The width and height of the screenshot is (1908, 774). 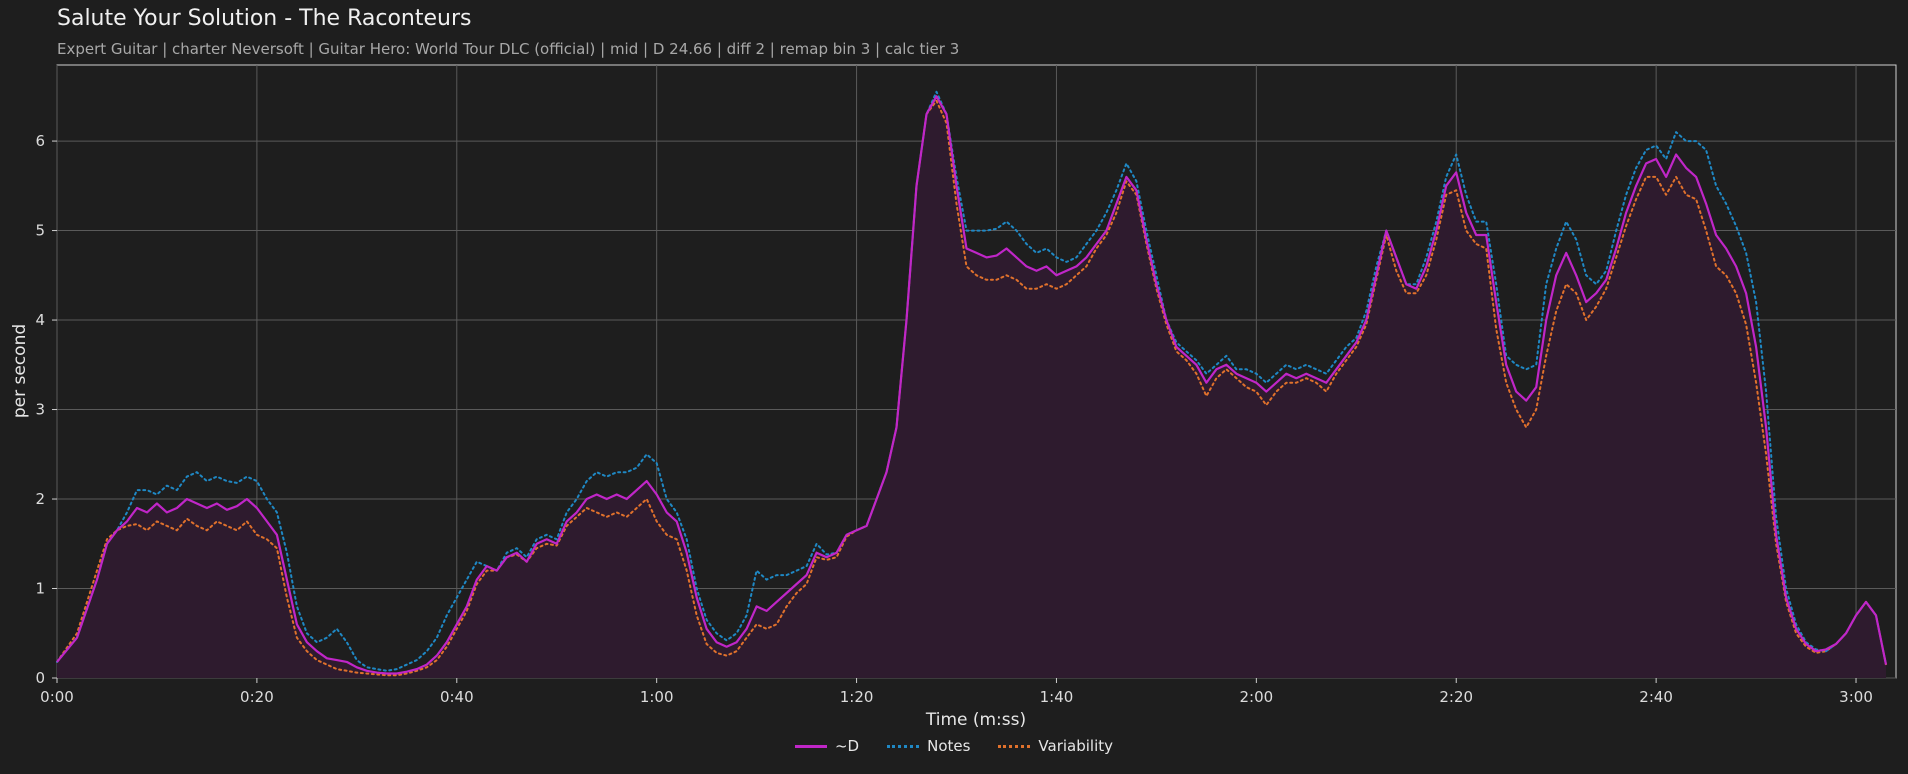 I want to click on x-tick-label: 1:40, so click(x=1057, y=697).